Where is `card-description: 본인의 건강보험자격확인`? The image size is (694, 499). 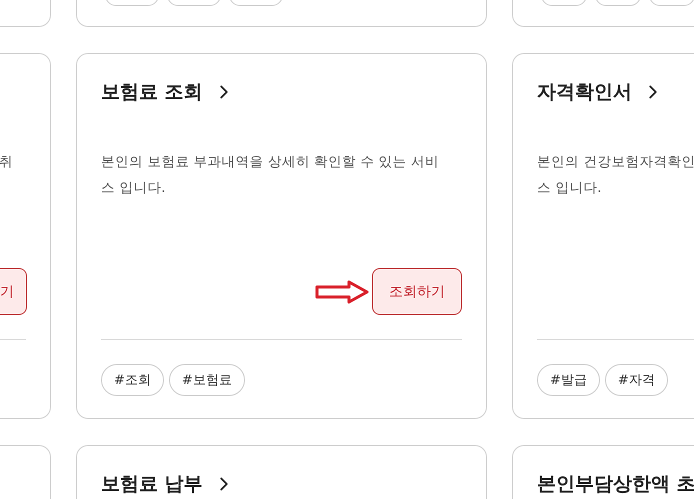 card-description: 본인의 건강보험자격확인 is located at coordinates (615, 162).